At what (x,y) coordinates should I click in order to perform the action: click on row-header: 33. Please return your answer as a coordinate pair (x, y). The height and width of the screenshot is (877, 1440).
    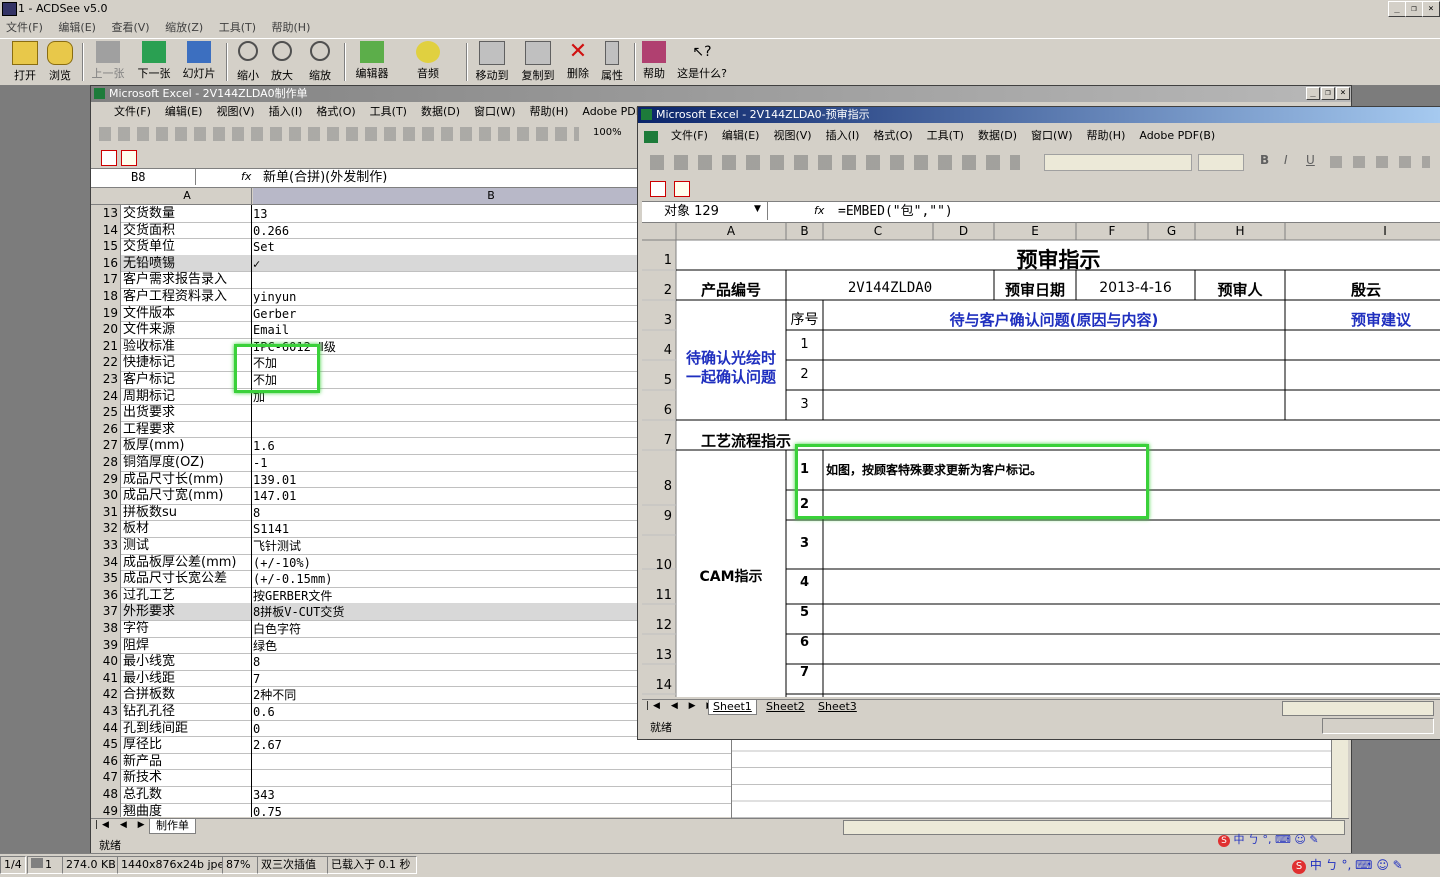
    Looking at the image, I should click on (106, 545).